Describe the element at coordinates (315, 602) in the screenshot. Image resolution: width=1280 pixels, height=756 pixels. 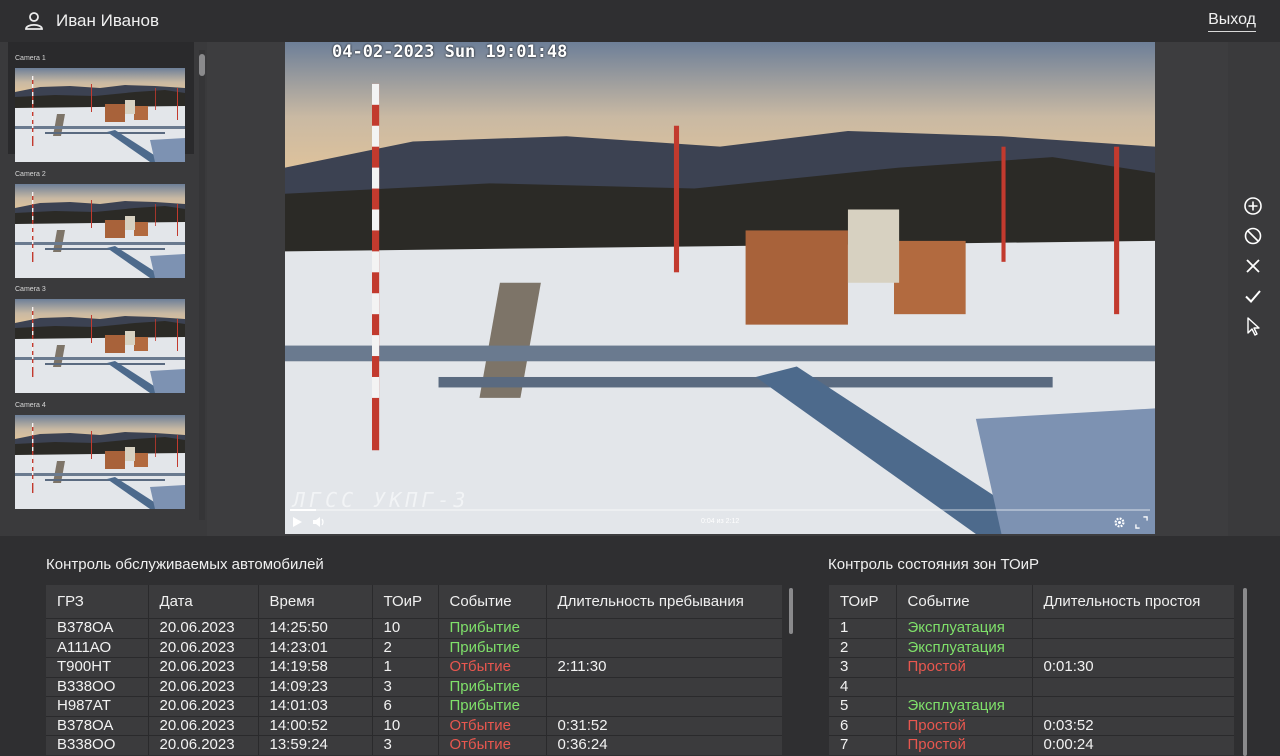
I see `column-header: Время` at that location.